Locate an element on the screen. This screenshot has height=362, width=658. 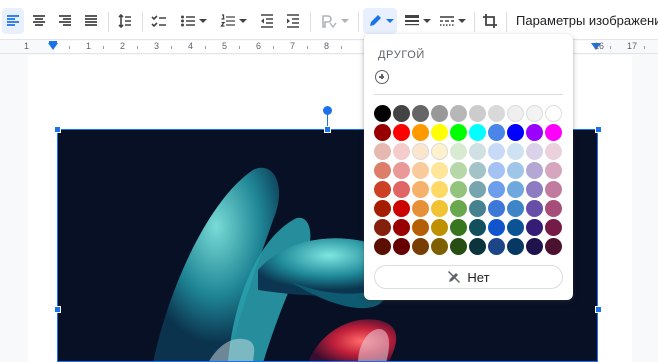
increase-indent-button is located at coordinates (293, 21).